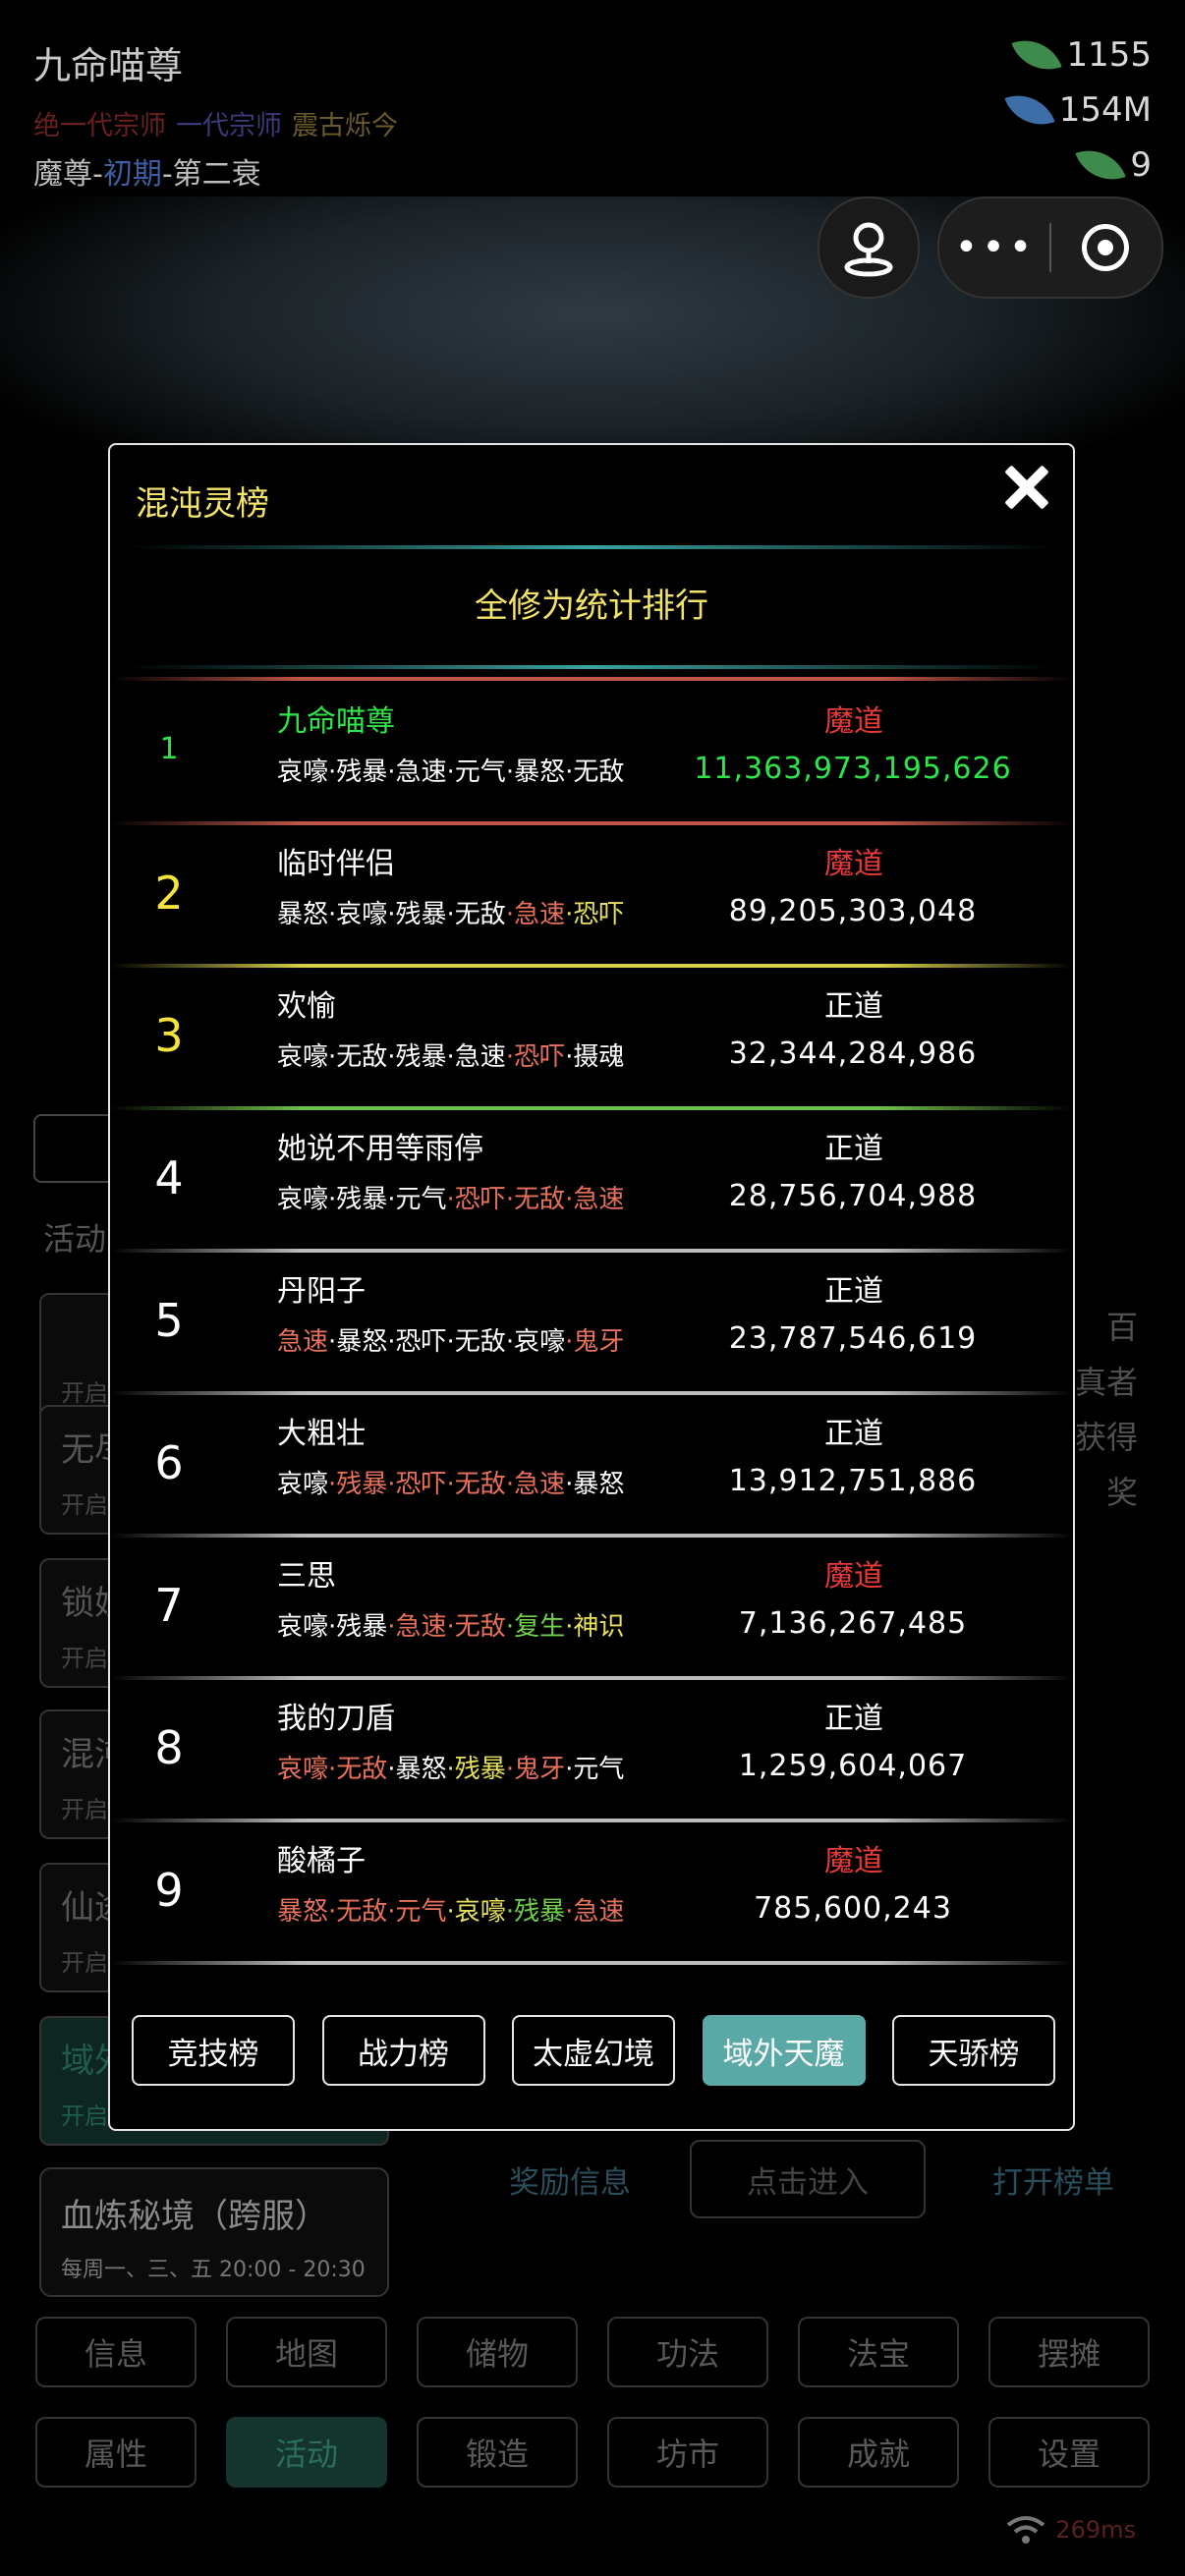 The image size is (1185, 2576). I want to click on ping-value: 269ms, so click(1096, 2530).